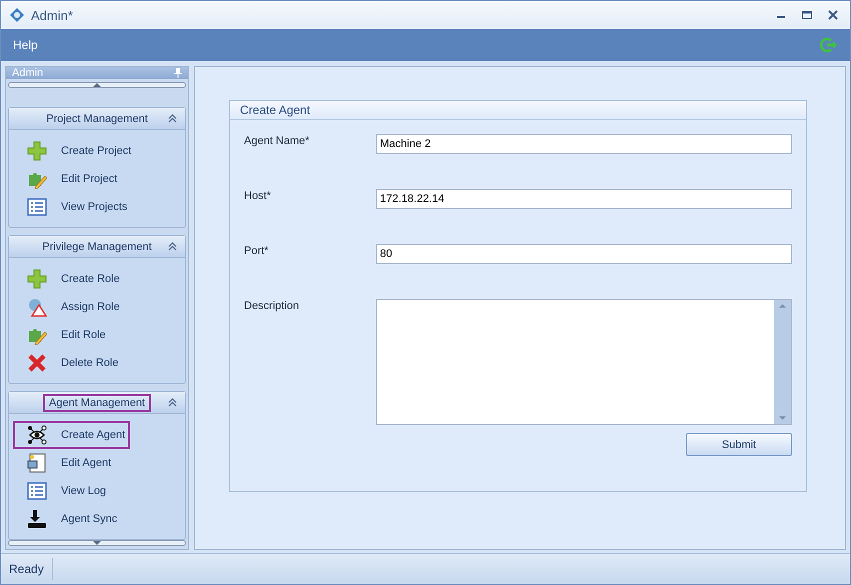  What do you see at coordinates (69, 307) in the screenshot?
I see `nav-item: Assign Role` at bounding box center [69, 307].